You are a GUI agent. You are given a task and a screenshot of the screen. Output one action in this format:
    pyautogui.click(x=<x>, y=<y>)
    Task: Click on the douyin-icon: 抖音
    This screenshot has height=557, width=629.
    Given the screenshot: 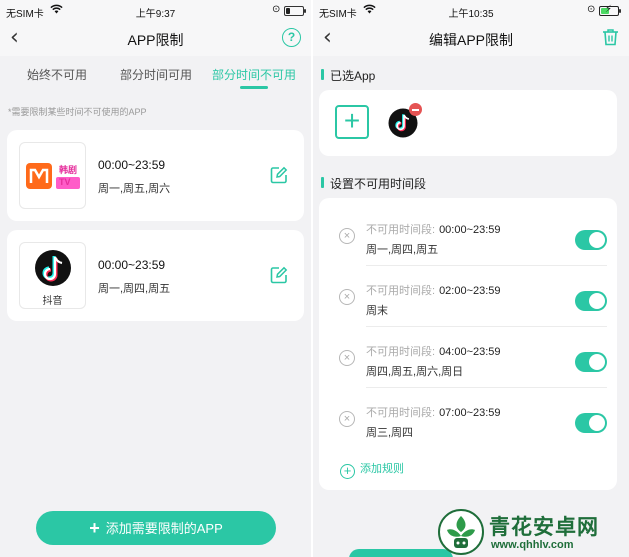 What is the action you would take?
    pyautogui.click(x=52, y=275)
    